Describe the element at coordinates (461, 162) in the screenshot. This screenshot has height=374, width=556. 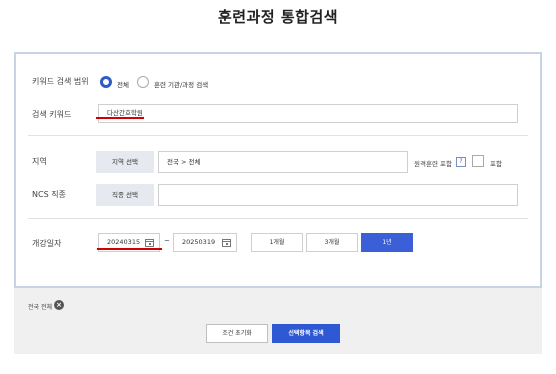
I see `help-icon: ?` at that location.